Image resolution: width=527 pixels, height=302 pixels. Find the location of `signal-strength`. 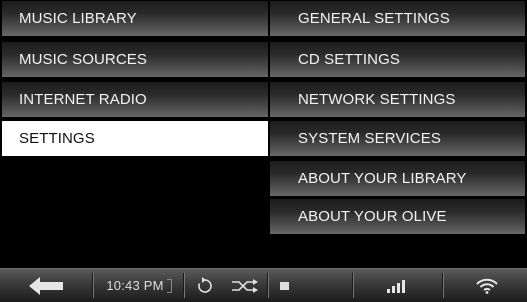

signal-strength is located at coordinates (397, 285).